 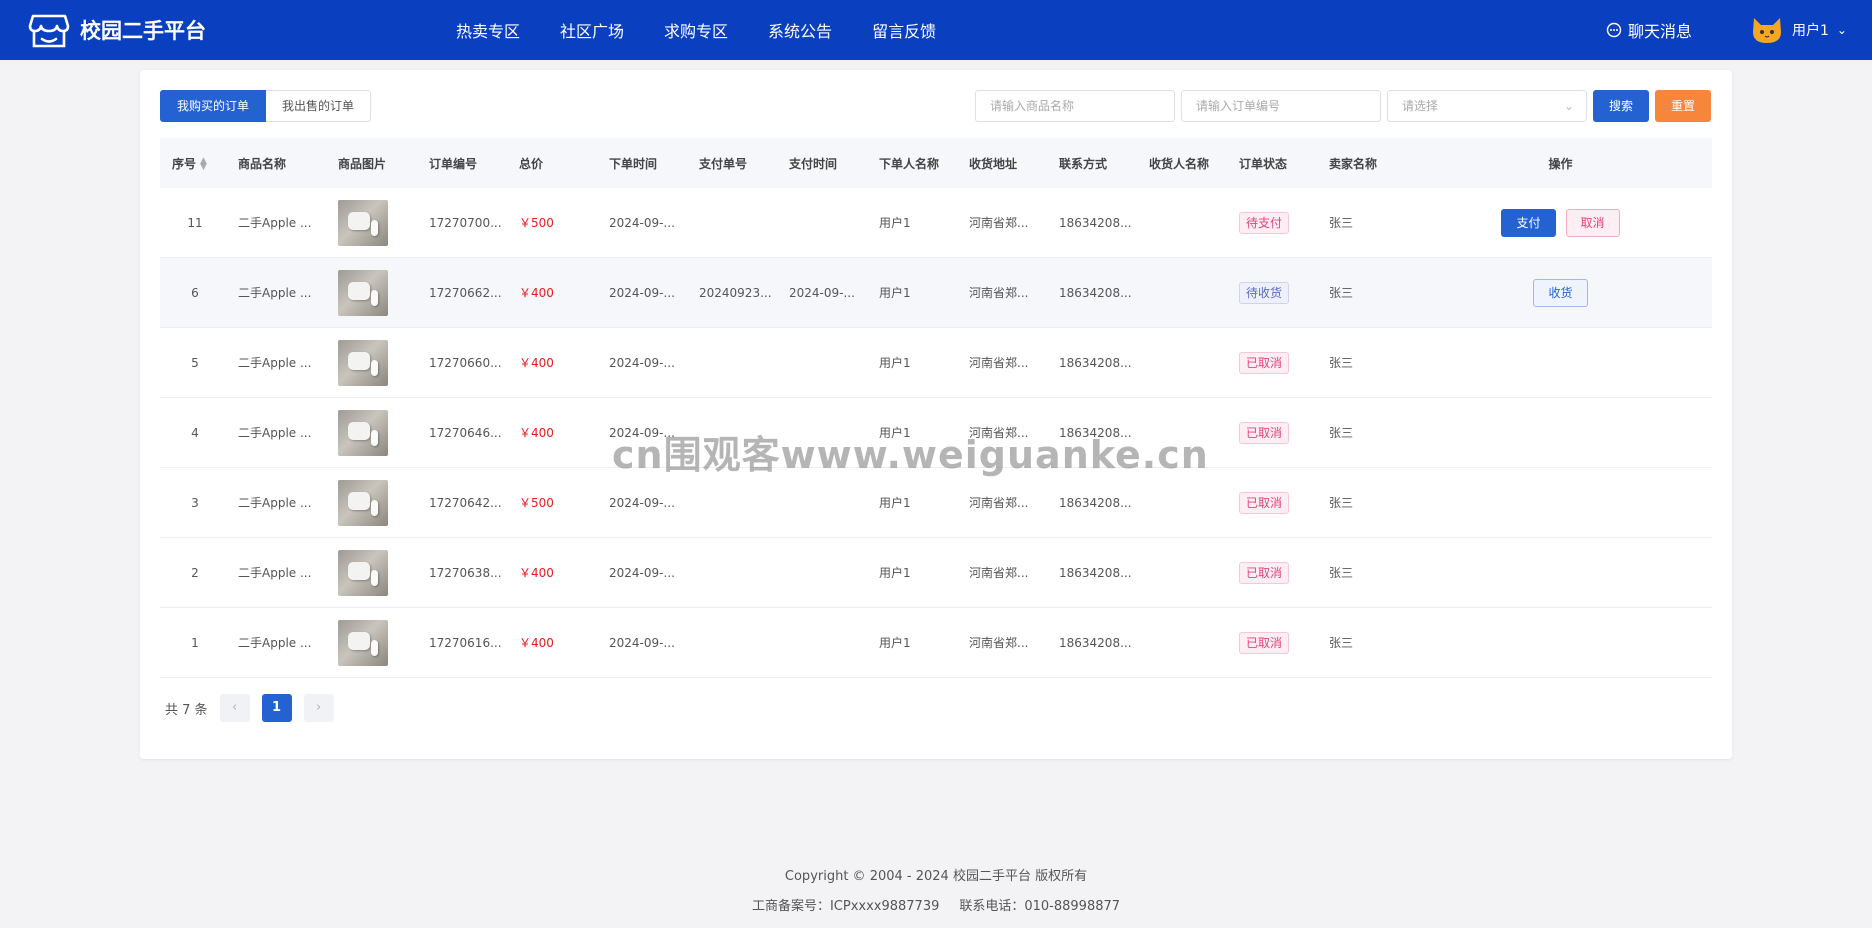 I want to click on product-name-input: 请输入商品名称, so click(x=1075, y=106).